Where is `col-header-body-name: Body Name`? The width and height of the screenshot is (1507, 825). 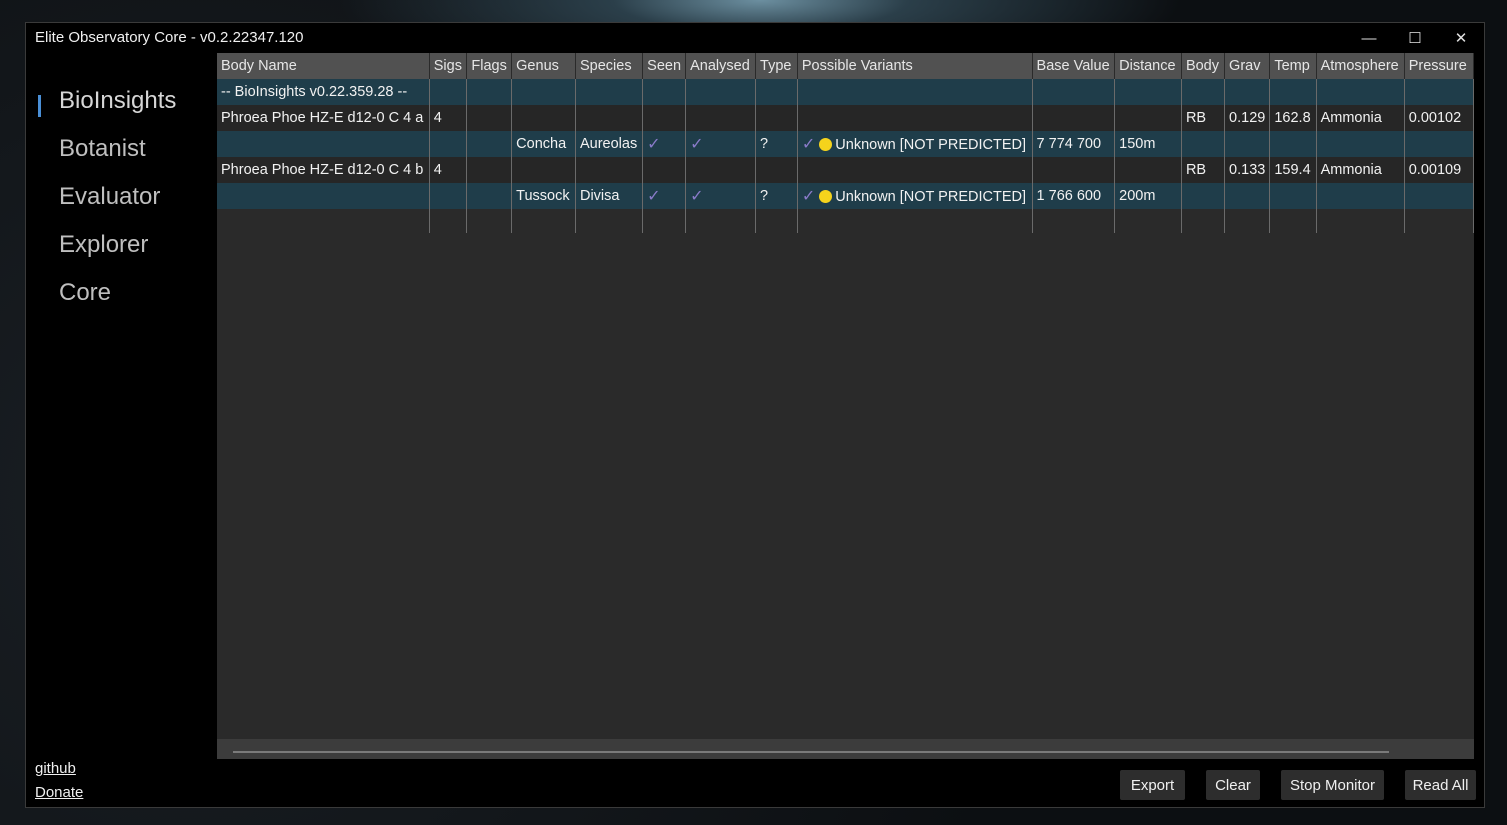
col-header-body-name: Body Name is located at coordinates (323, 66).